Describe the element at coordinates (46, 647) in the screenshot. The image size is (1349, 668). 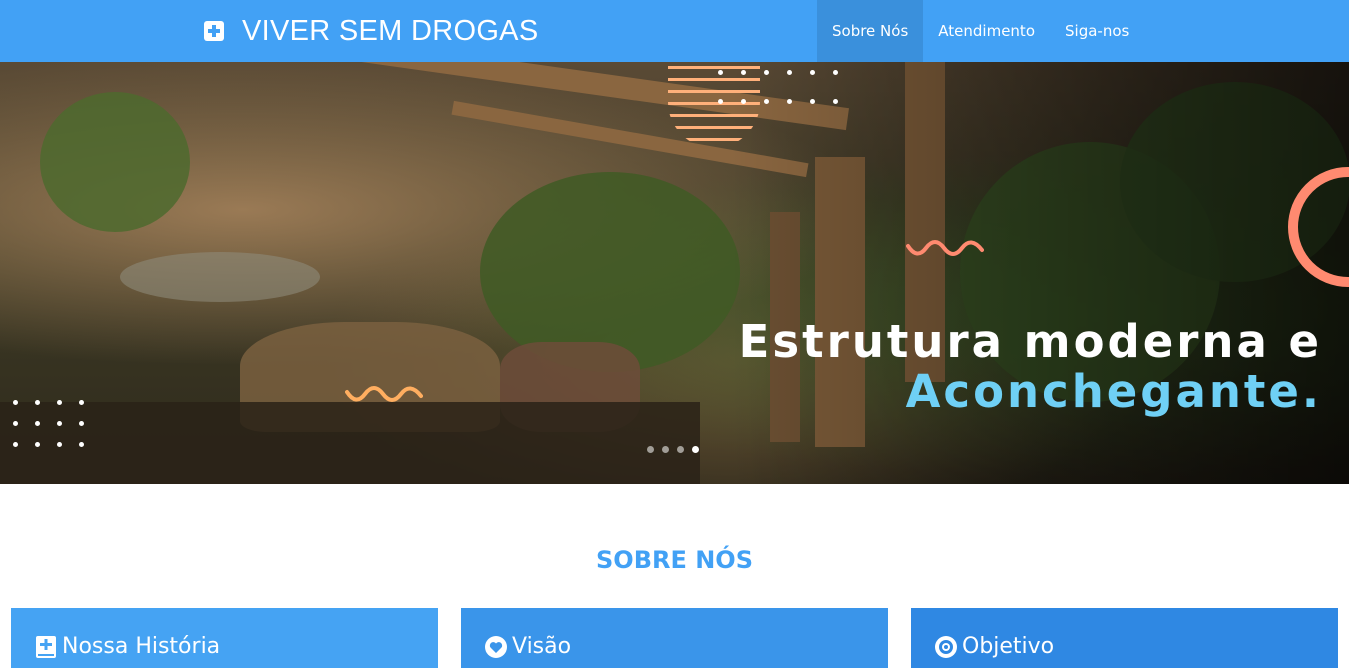
I see `medical-book-icon` at that location.